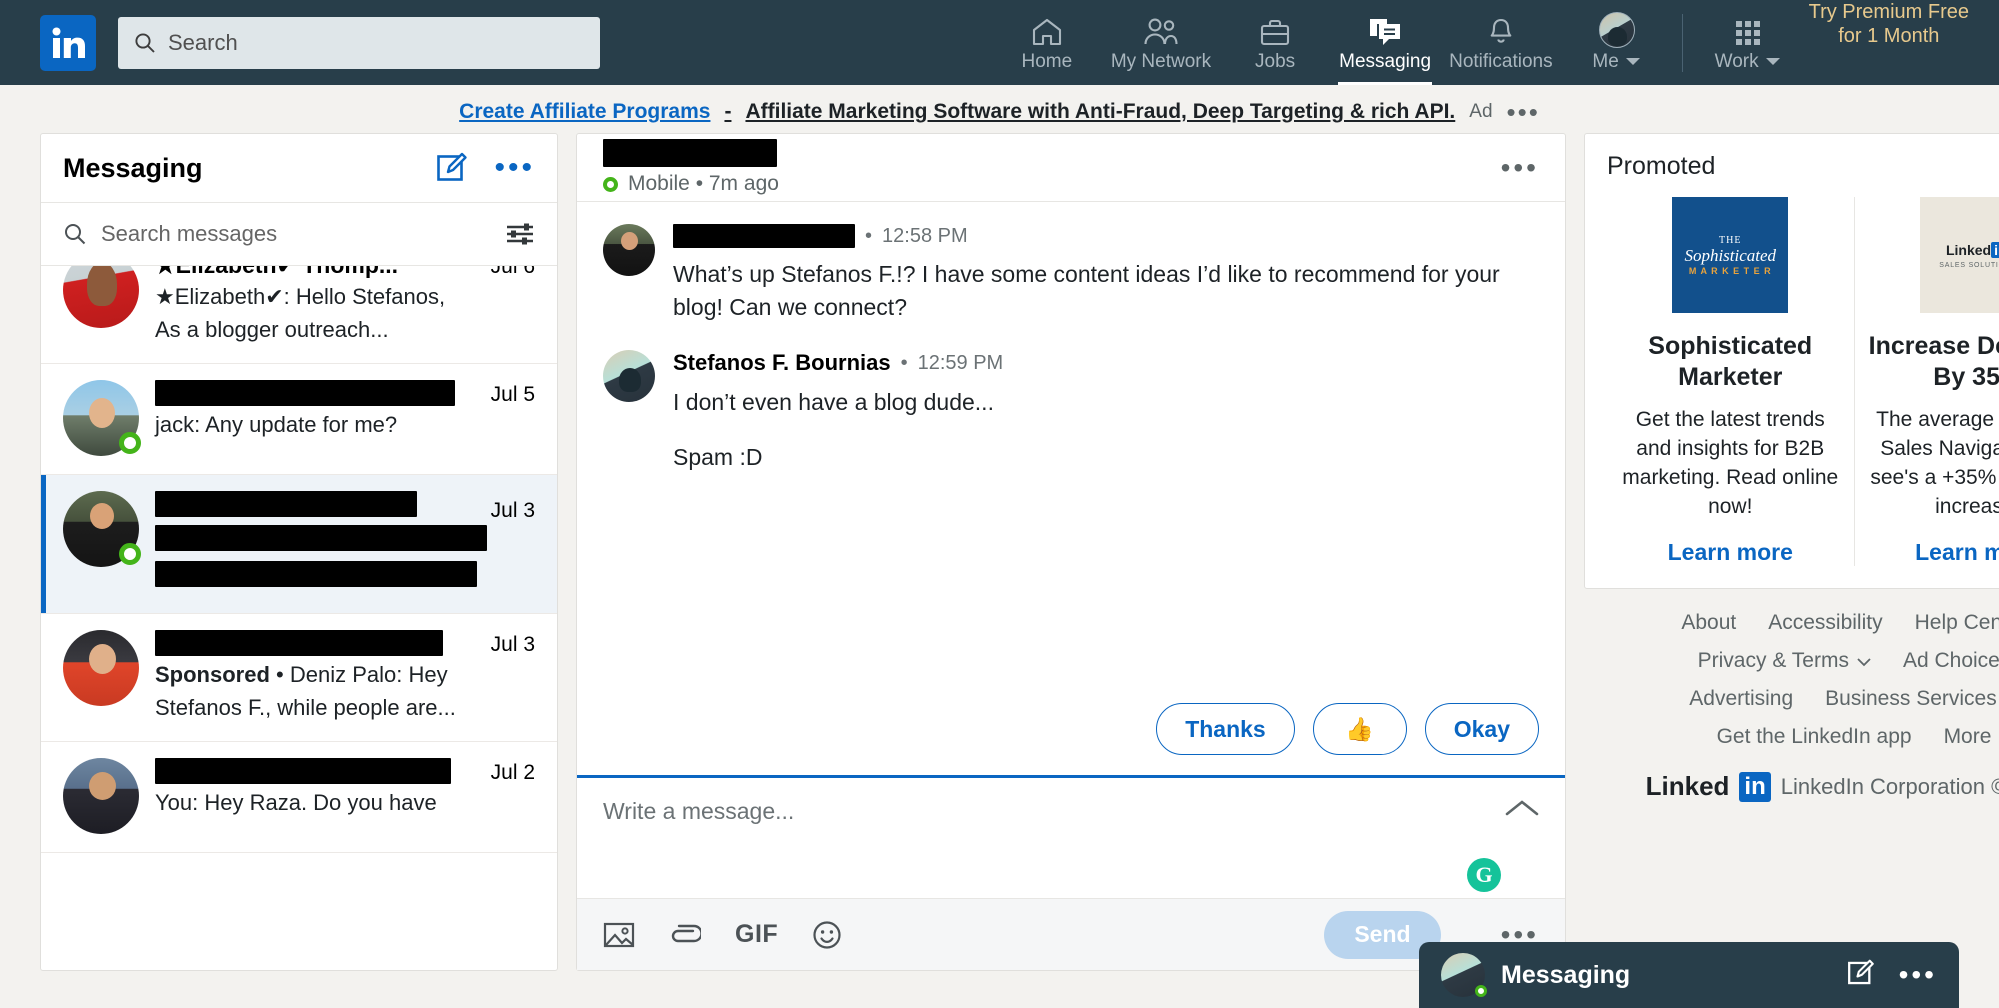 The width and height of the screenshot is (1999, 1008). I want to click on conversation-date: Jul 2, so click(512, 772).